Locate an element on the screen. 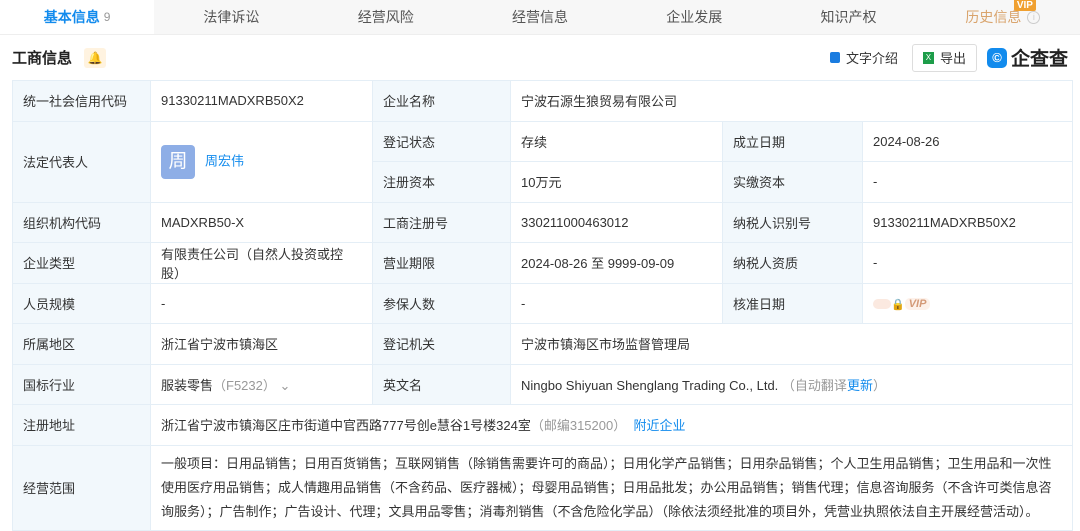  label: 注册资本 is located at coordinates (441, 182).